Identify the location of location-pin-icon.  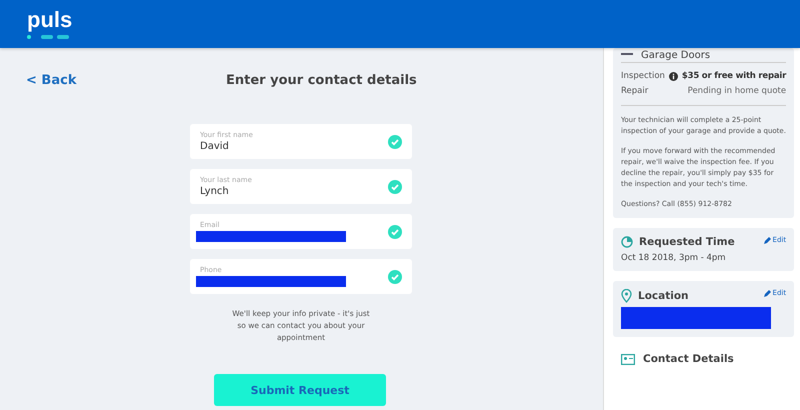
(626, 296).